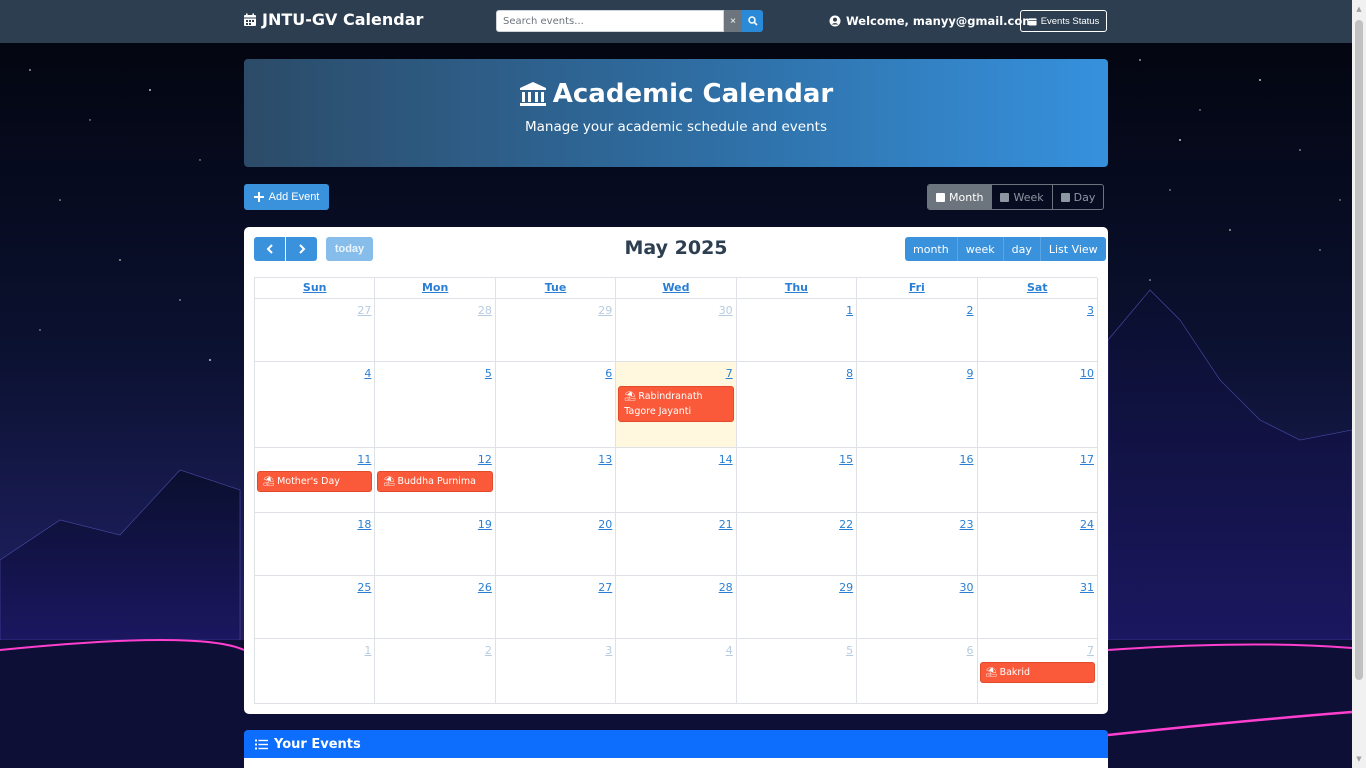  I want to click on weekday-tue: Tue, so click(556, 288).